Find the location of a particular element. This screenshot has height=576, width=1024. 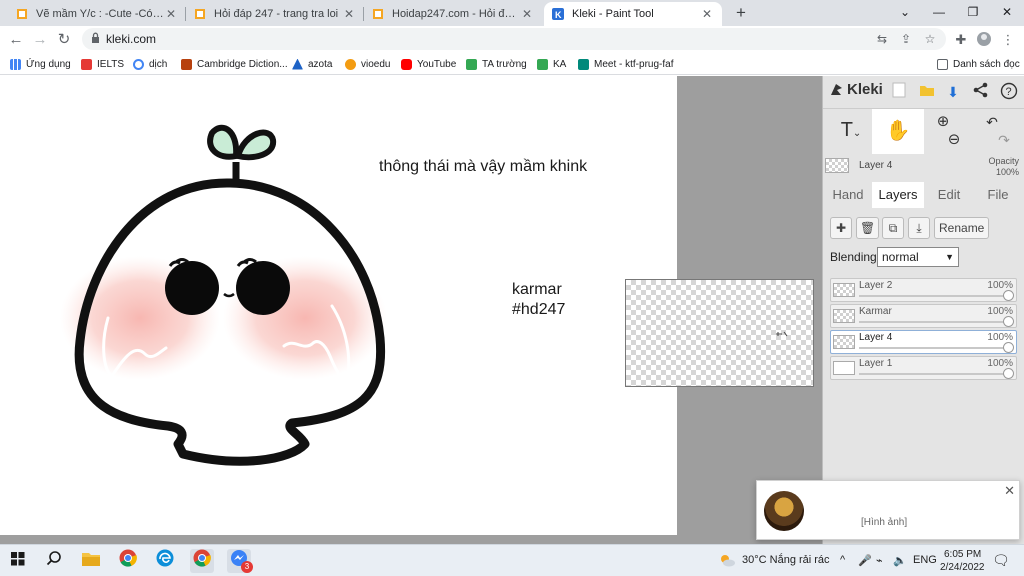

bookmark-item: vioedu is located at coordinates (367, 64).